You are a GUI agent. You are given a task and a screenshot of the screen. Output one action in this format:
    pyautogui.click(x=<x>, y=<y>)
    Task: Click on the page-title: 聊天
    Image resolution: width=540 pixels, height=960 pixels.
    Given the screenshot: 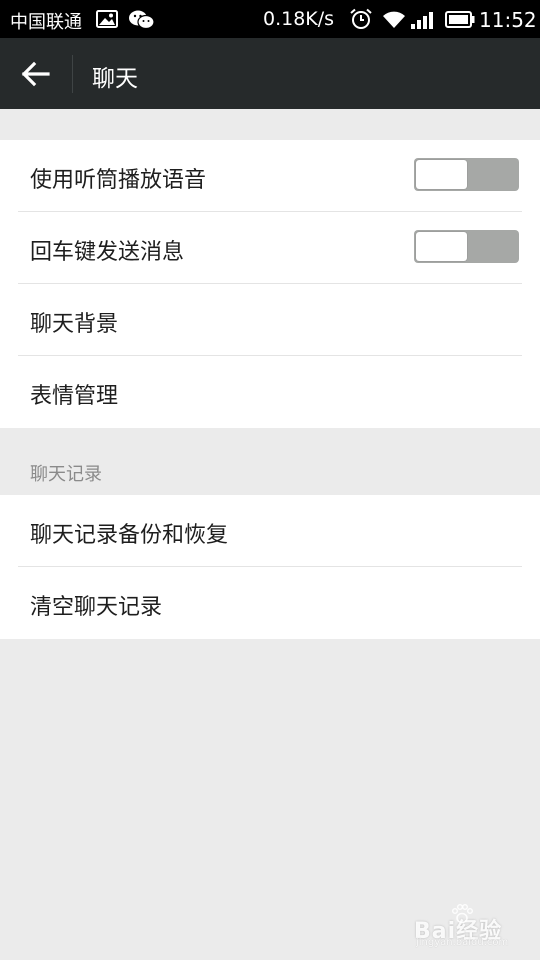 What is the action you would take?
    pyautogui.click(x=115, y=79)
    